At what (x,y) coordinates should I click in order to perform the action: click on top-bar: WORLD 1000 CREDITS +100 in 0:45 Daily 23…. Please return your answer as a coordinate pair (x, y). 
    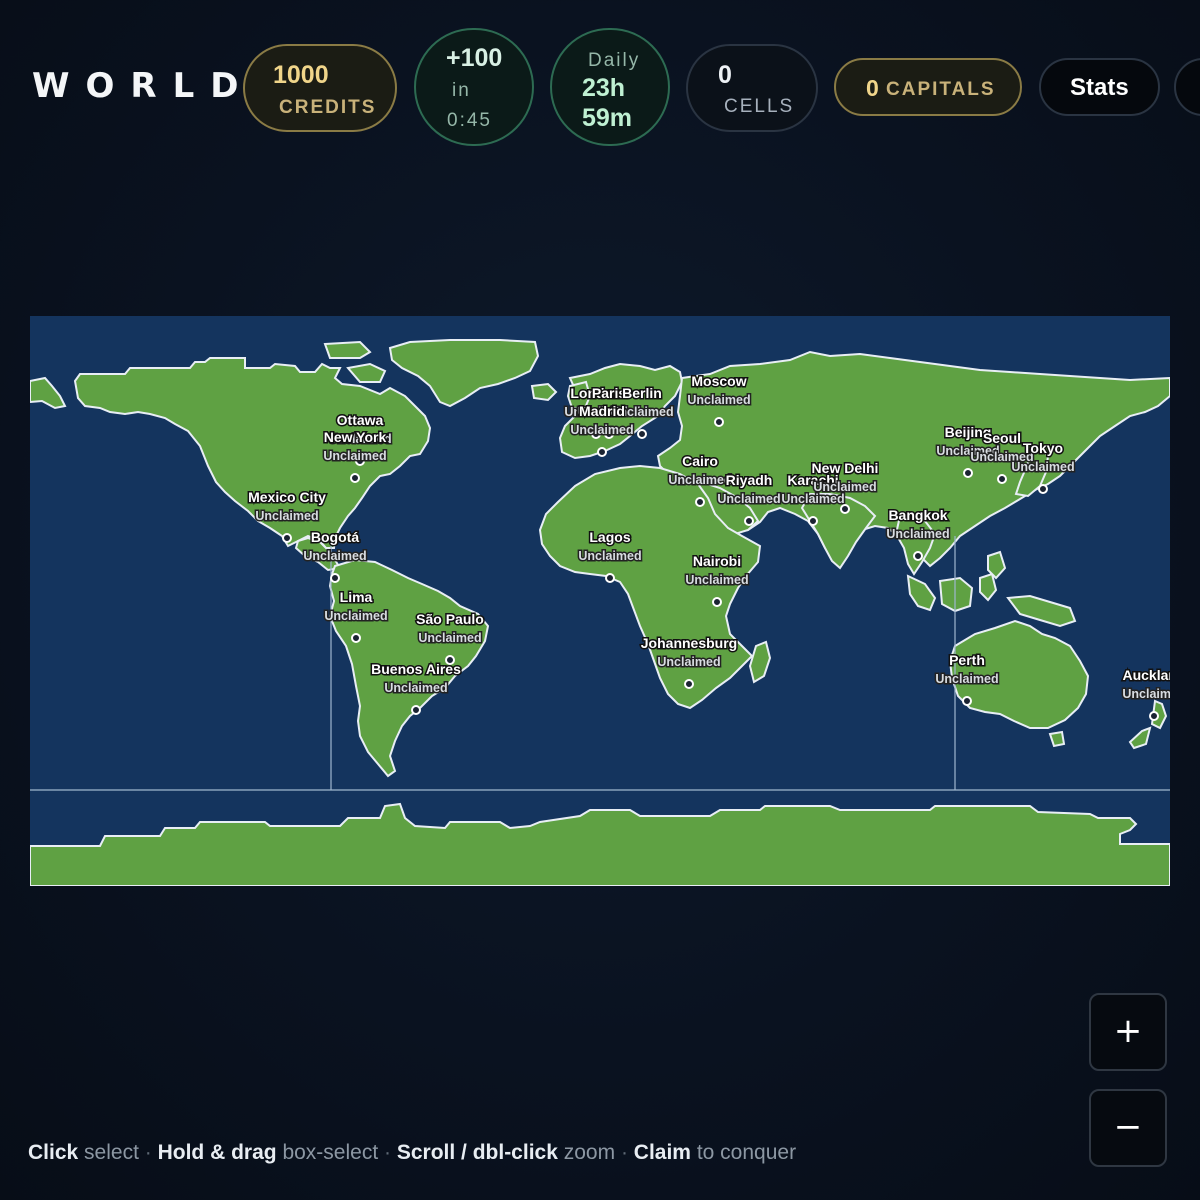
    Looking at the image, I should click on (600, 87).